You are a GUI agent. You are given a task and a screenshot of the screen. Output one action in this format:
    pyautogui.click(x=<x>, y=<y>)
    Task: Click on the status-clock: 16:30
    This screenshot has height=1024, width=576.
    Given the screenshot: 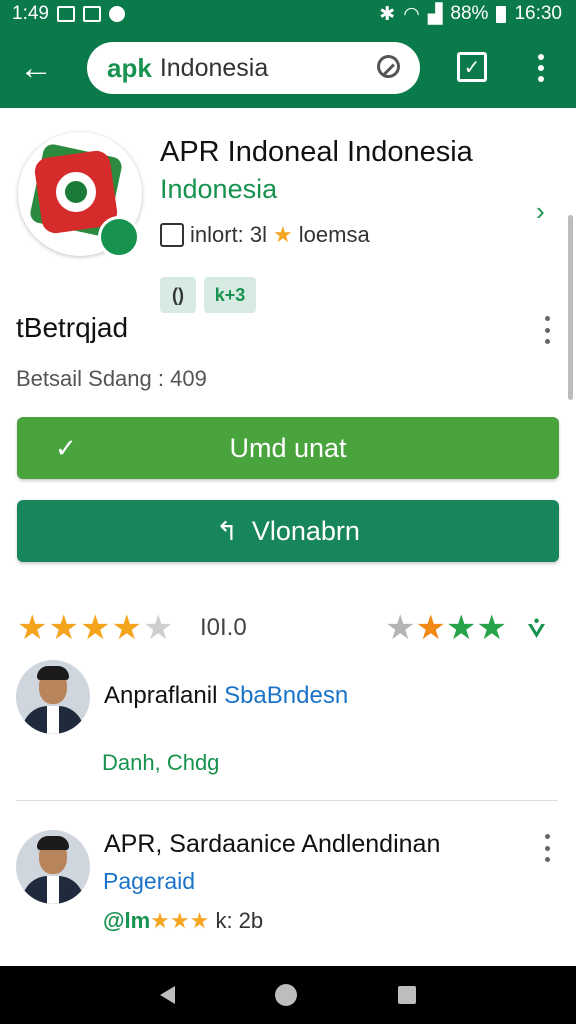 What is the action you would take?
    pyautogui.click(x=538, y=13)
    